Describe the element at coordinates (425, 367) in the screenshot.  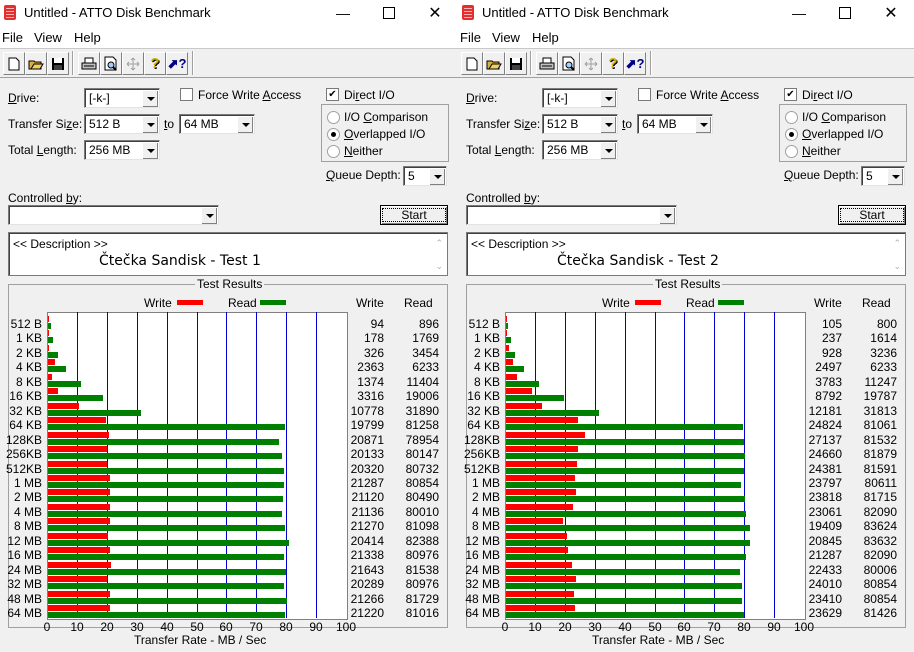
I see `read-value: 6233` at that location.